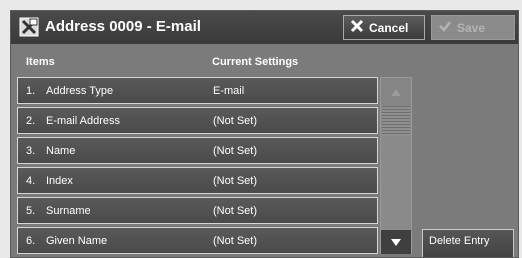 The image size is (522, 258). Describe the element at coordinates (31, 241) in the screenshot. I see `item-number: 6.` at that location.